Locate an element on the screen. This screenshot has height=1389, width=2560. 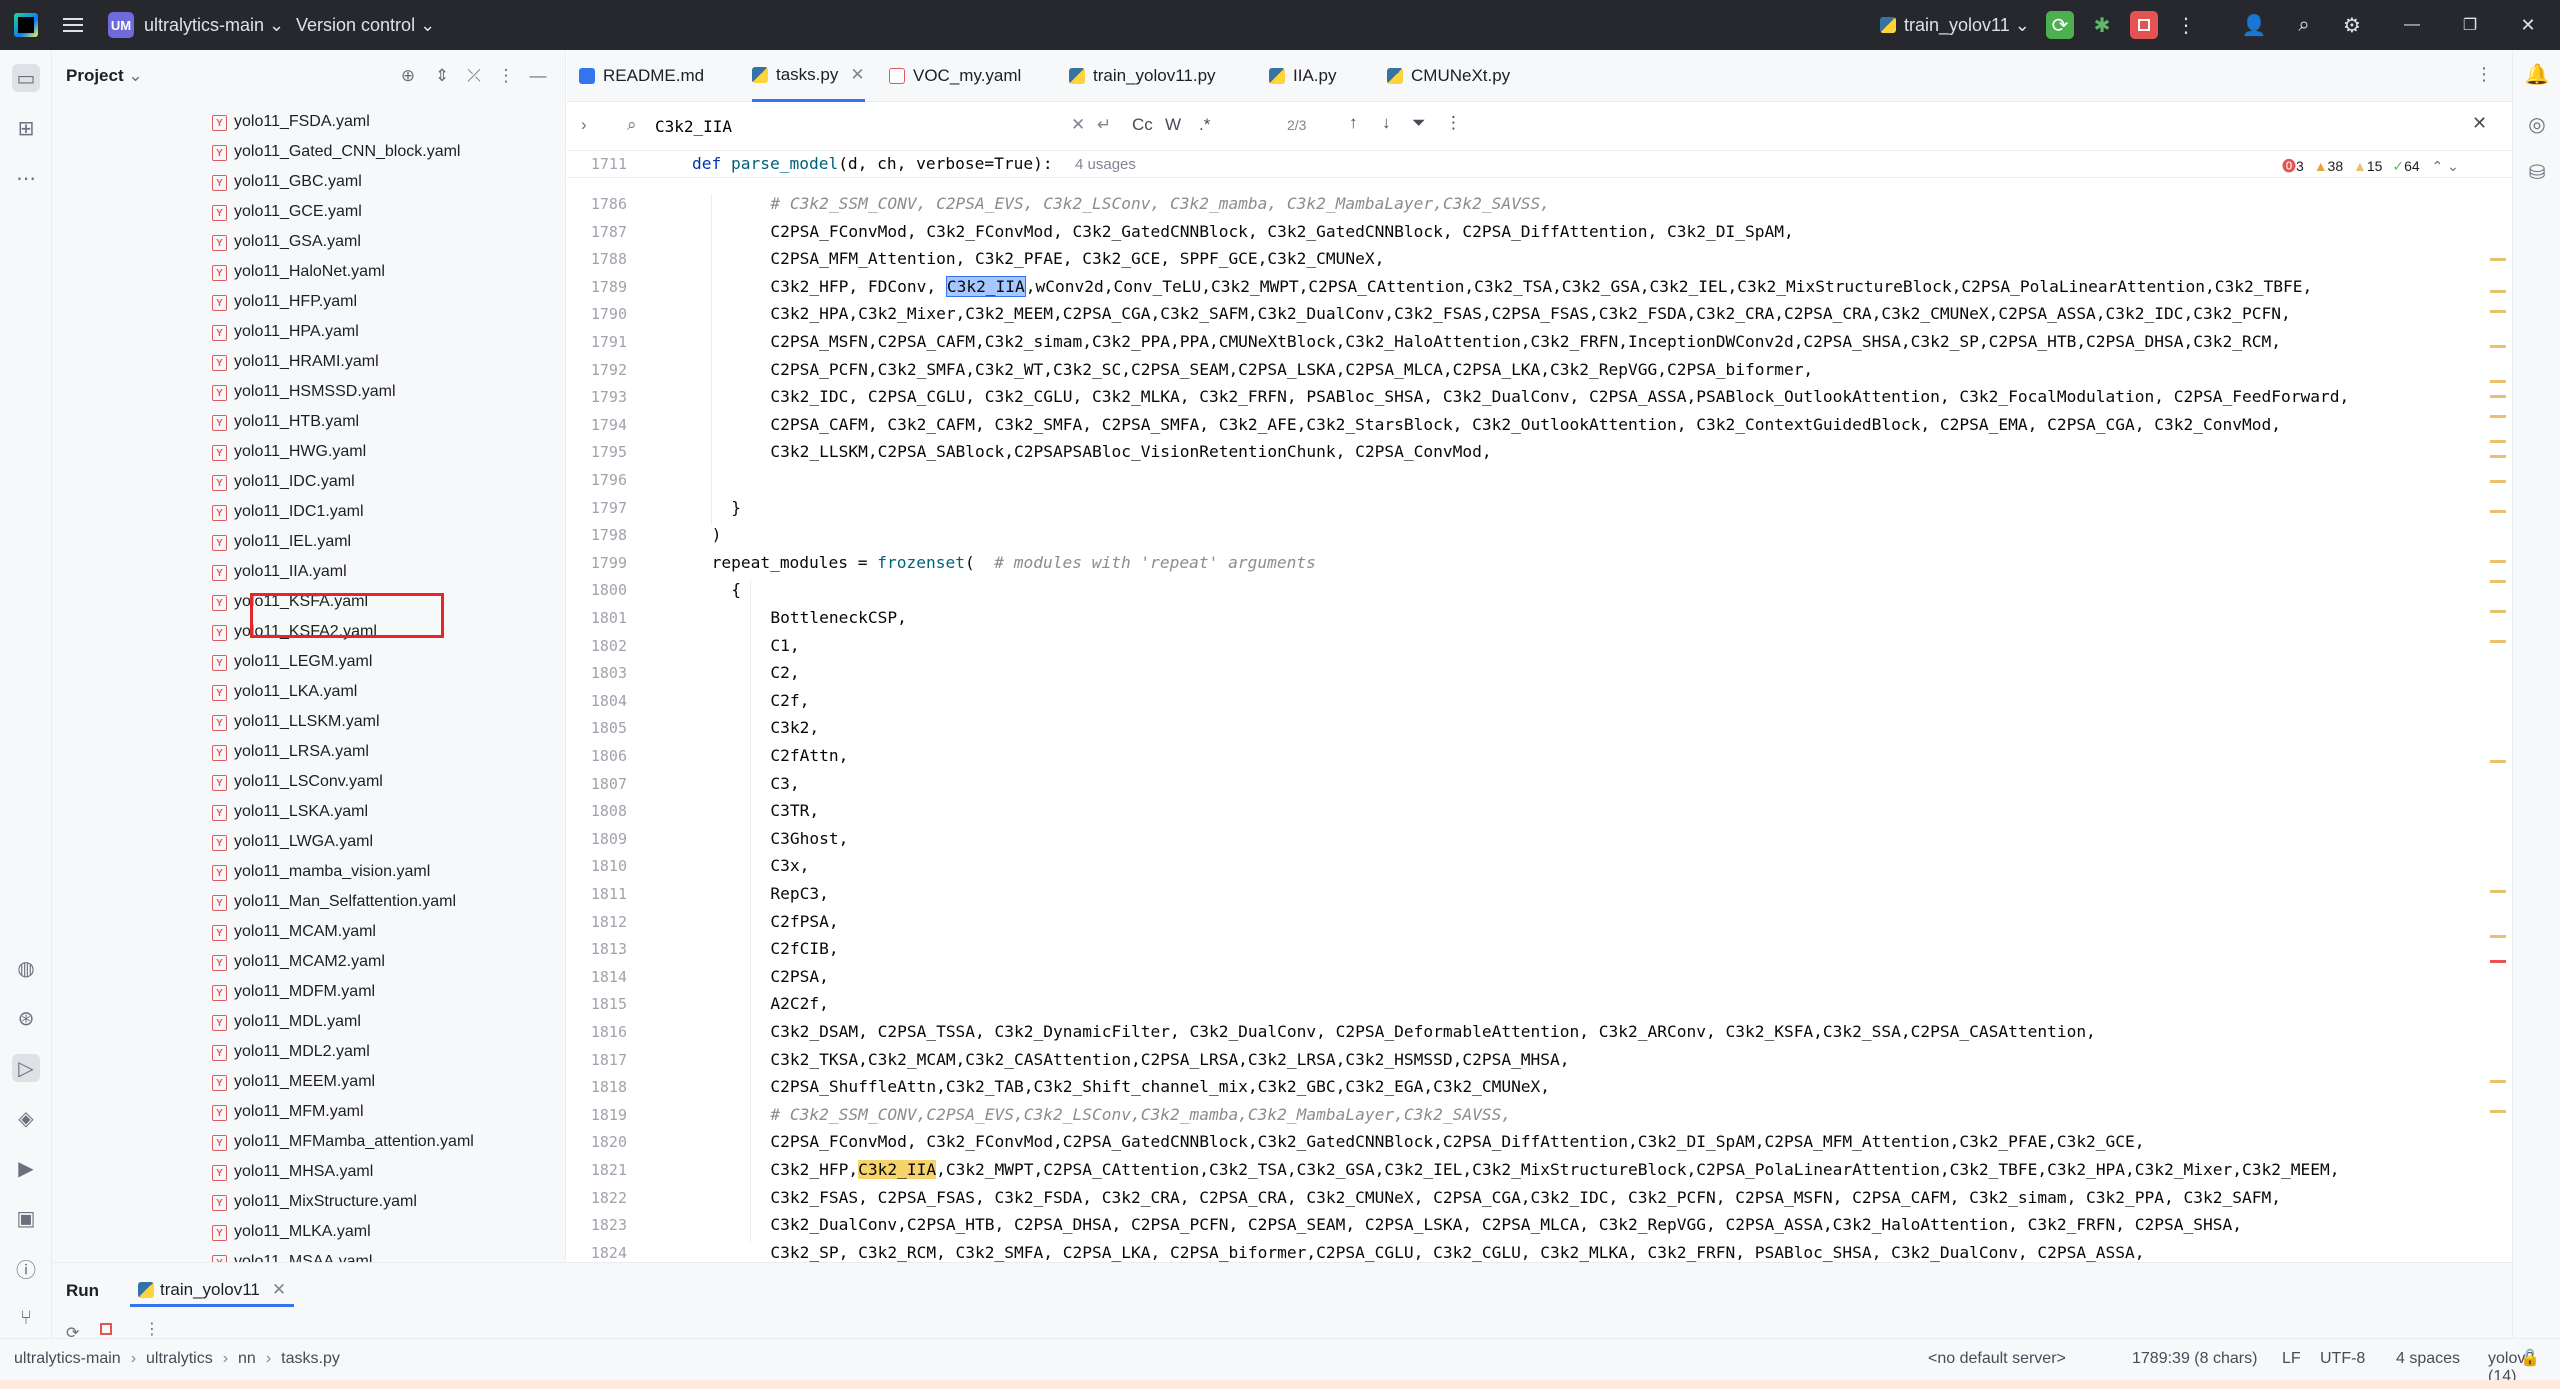
tree-file-item: Yyolo11_LSConv.yaml is located at coordinates (309, 783).